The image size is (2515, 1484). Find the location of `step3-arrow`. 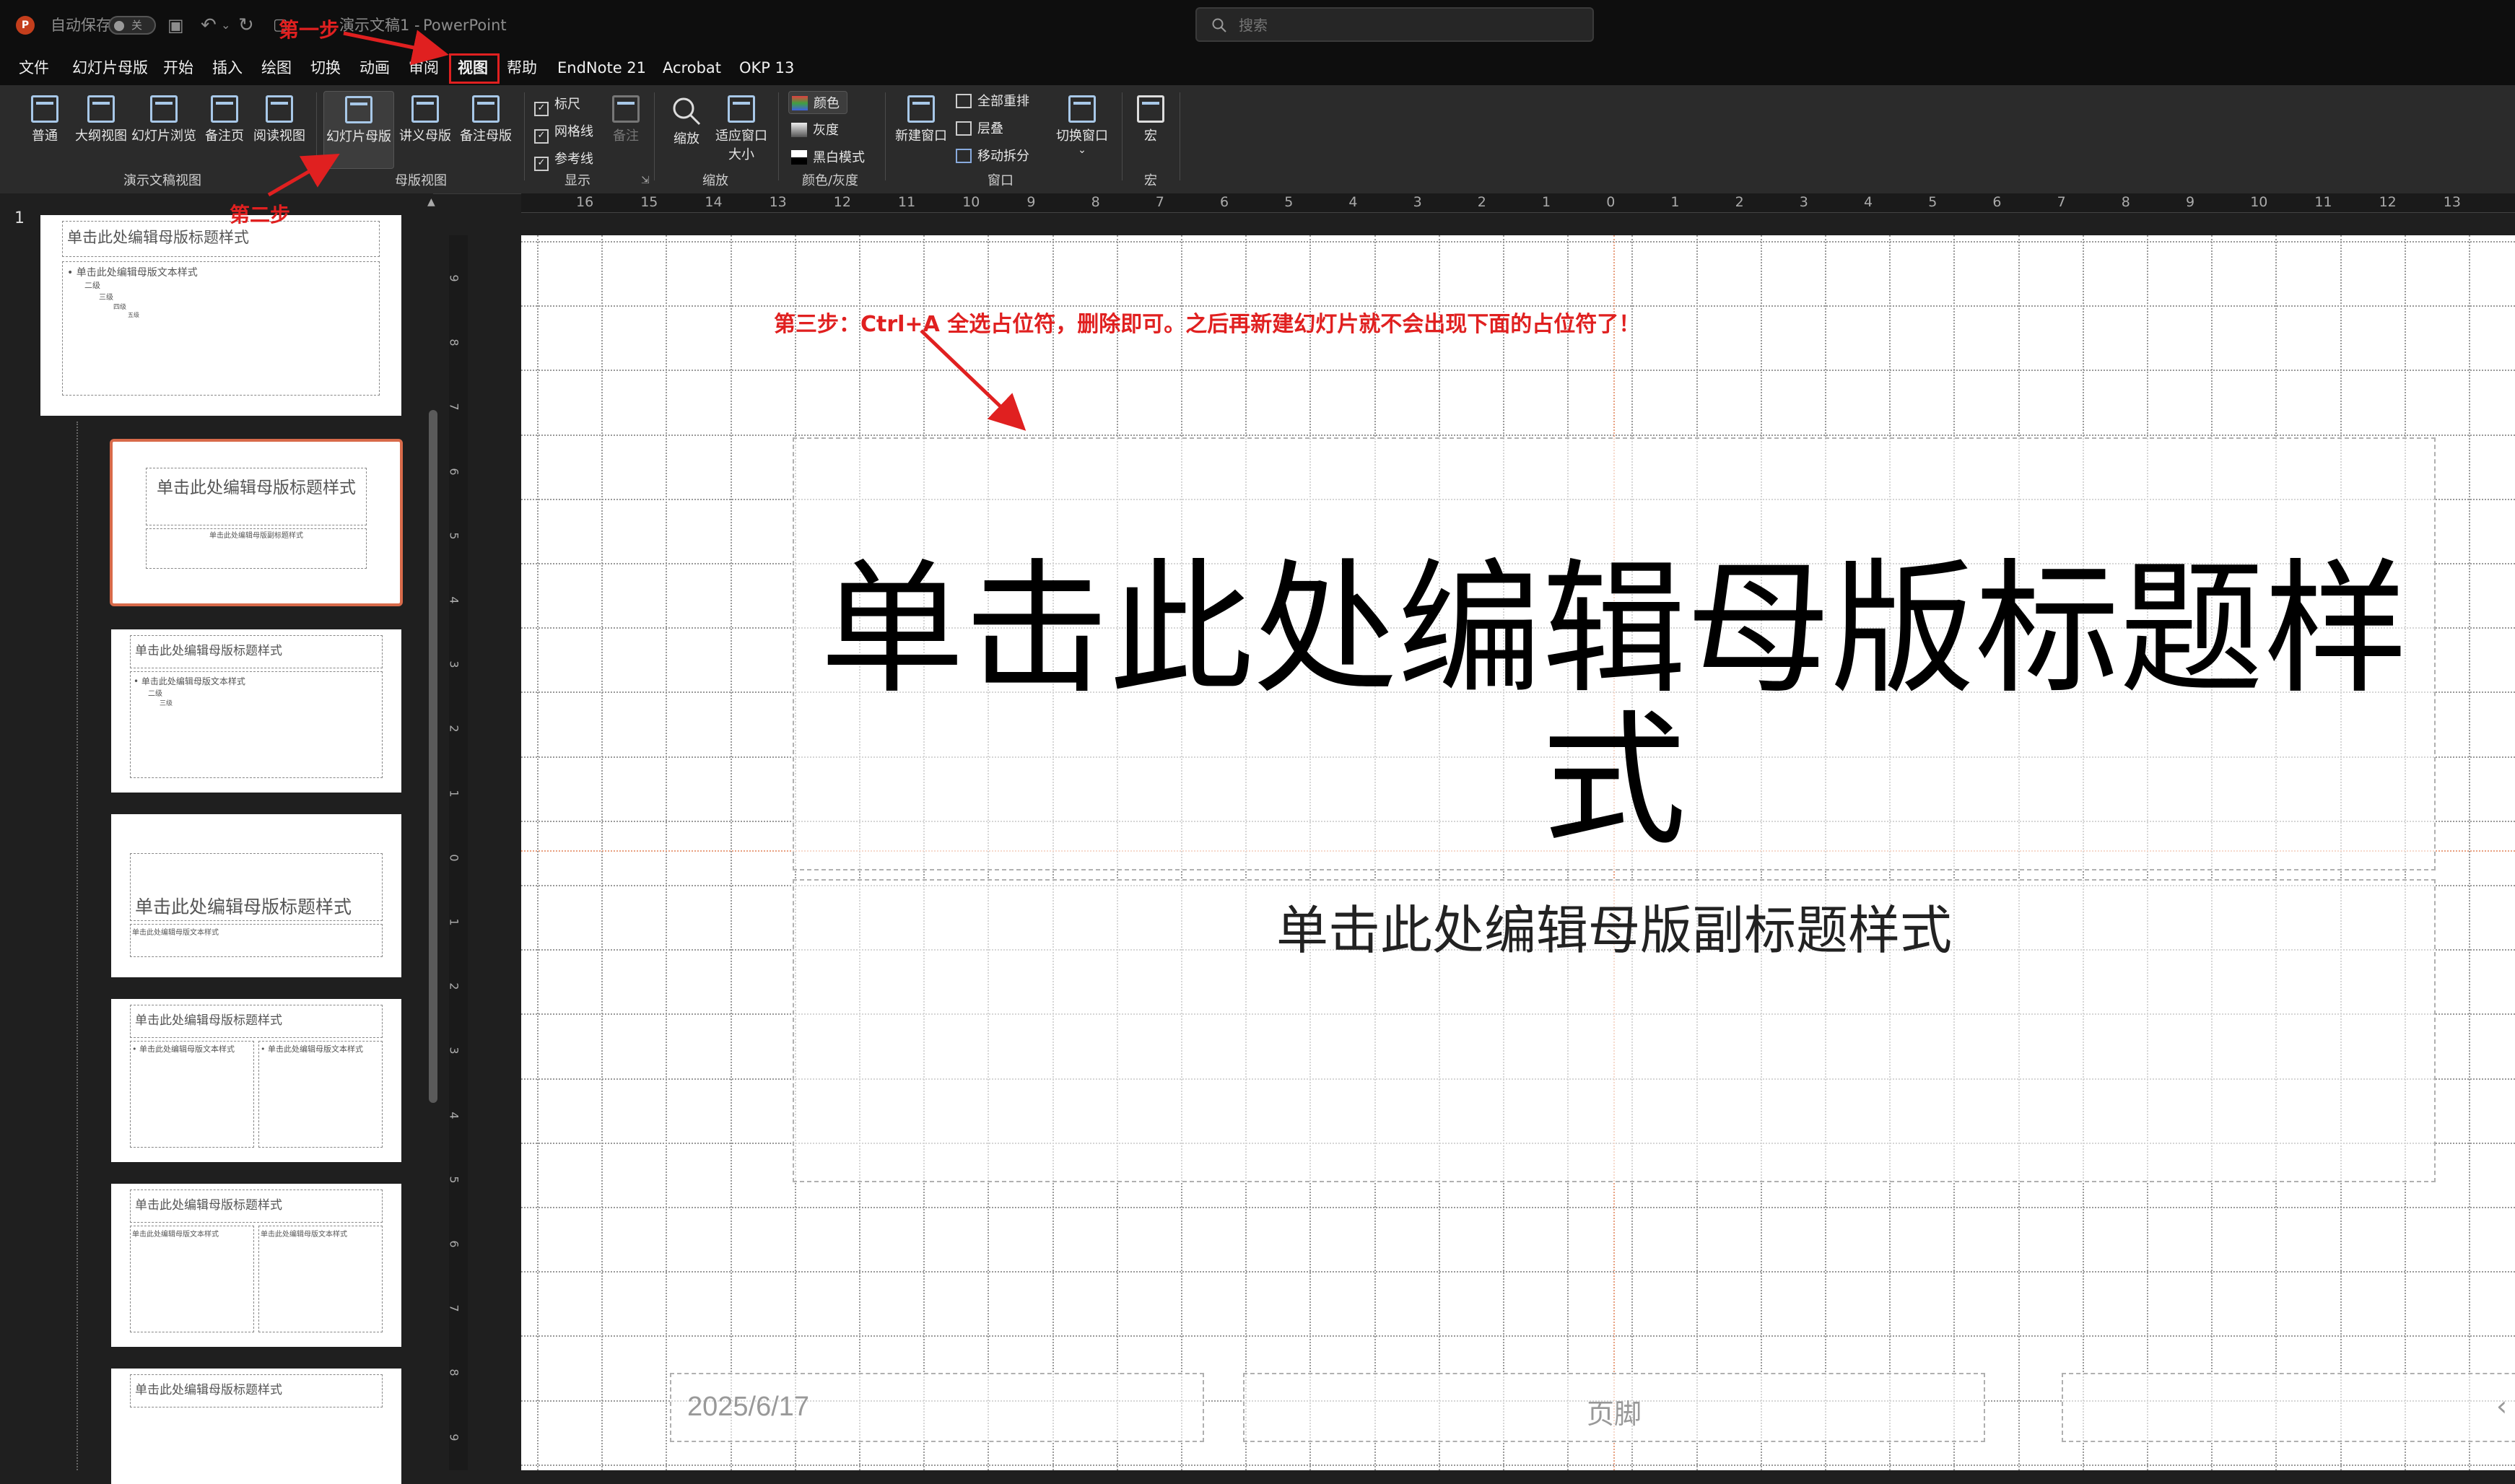

step3-arrow is located at coordinates (974, 380).